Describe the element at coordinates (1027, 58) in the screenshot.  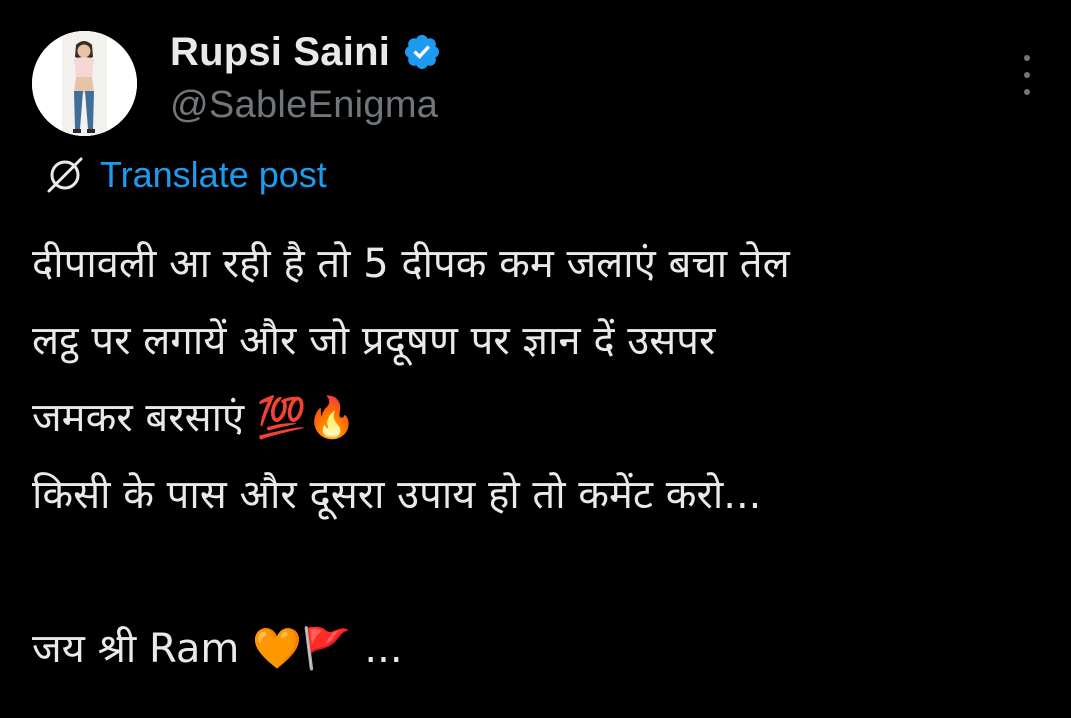
I see `more-vertical-icon` at that location.